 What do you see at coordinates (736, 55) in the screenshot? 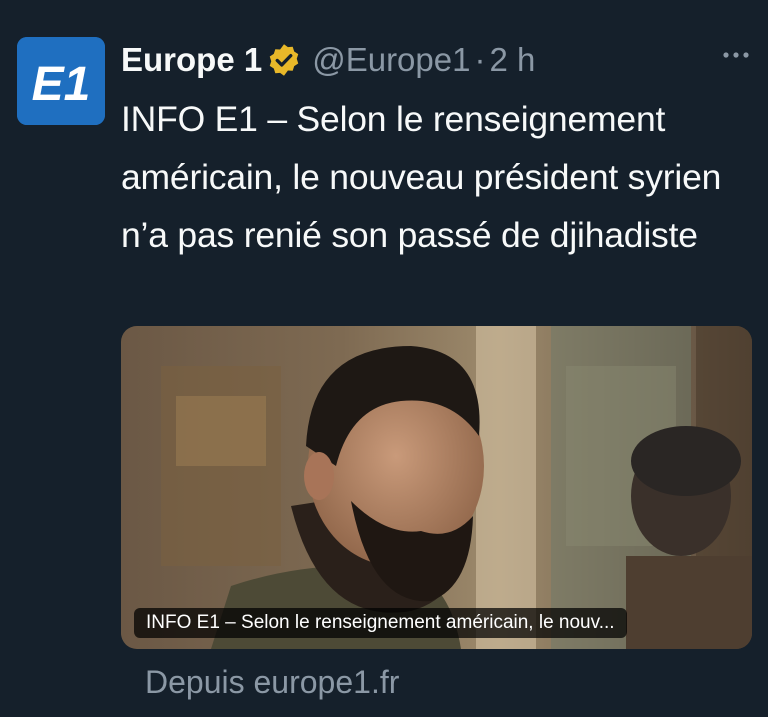
I see `more-horizontal-icon` at bounding box center [736, 55].